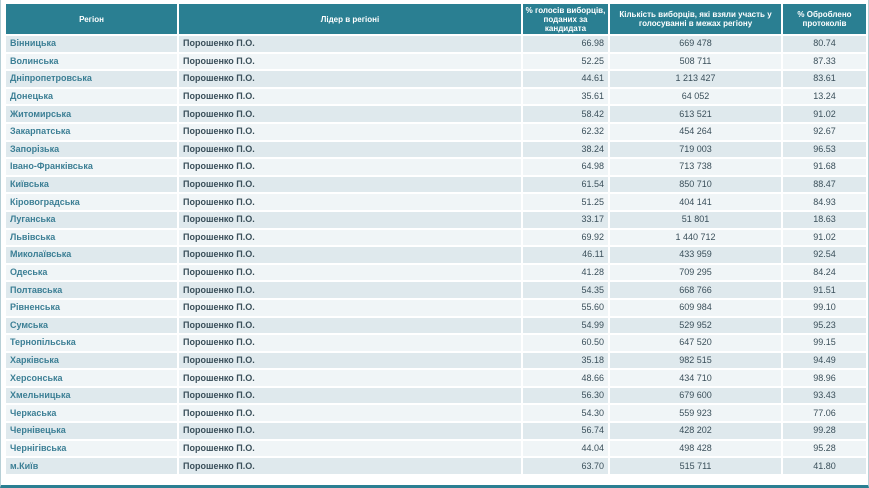 The width and height of the screenshot is (869, 488). What do you see at coordinates (91, 413) in the screenshot?
I see `region-cell: Черкаська` at bounding box center [91, 413].